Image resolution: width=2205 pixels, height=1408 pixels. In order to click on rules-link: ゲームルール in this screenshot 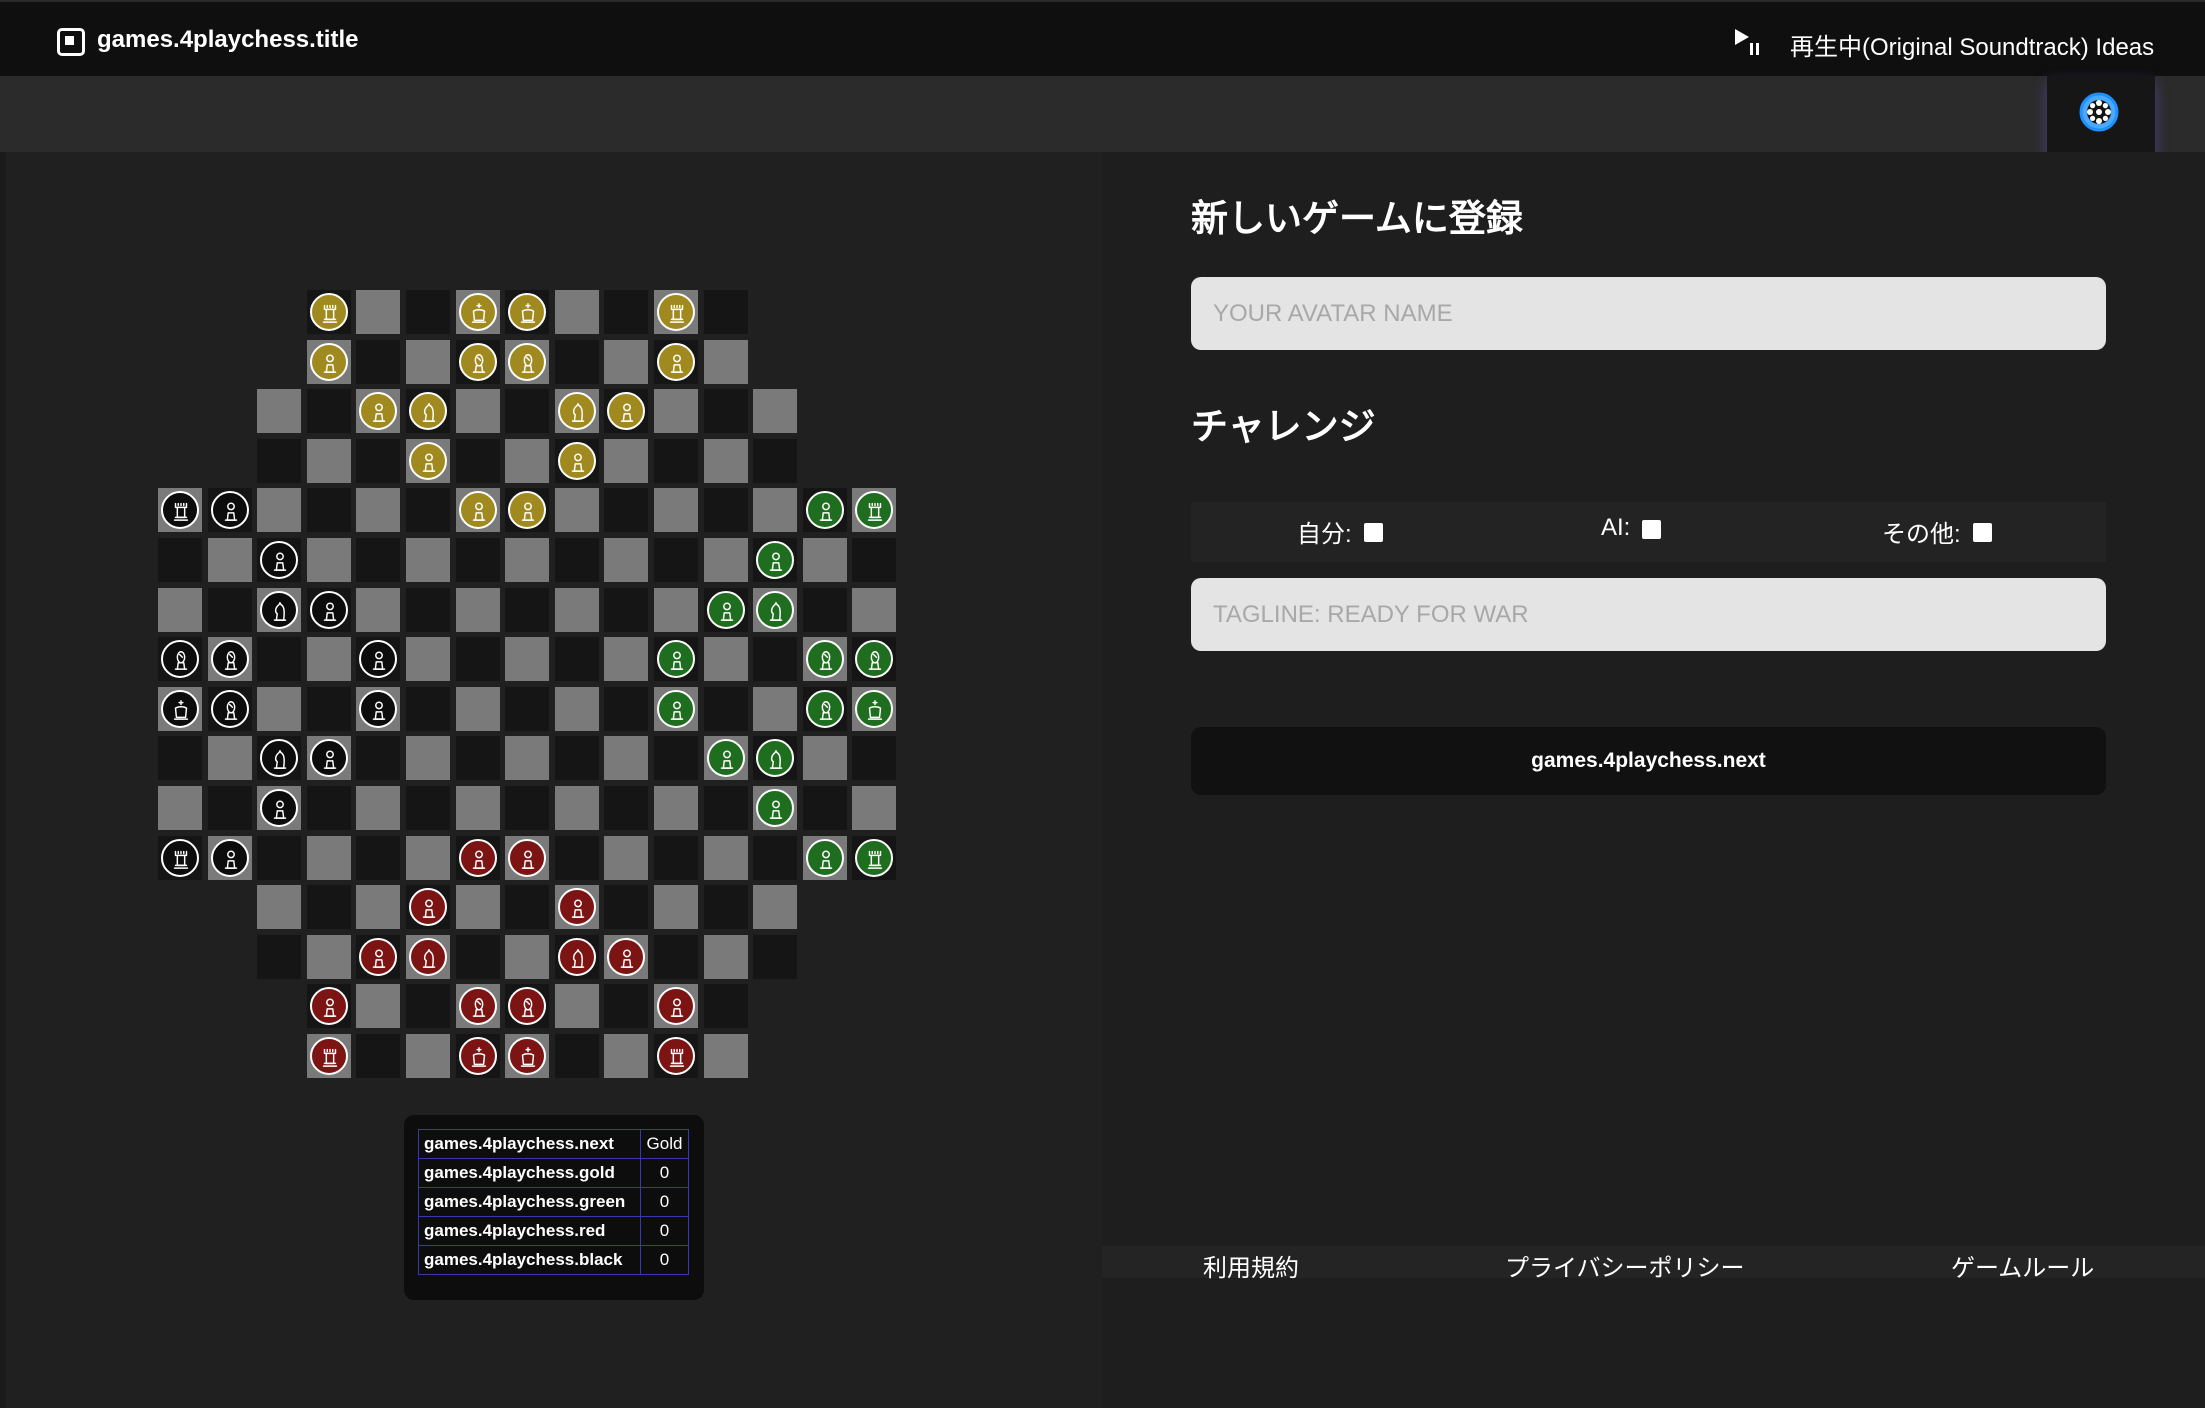, I will do `click(2022, 1265)`.